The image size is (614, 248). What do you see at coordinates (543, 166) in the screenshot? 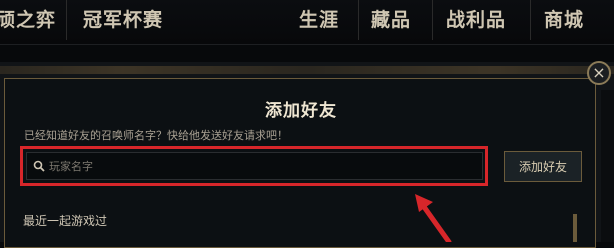
I see `add-friend-button: 添加好友` at bounding box center [543, 166].